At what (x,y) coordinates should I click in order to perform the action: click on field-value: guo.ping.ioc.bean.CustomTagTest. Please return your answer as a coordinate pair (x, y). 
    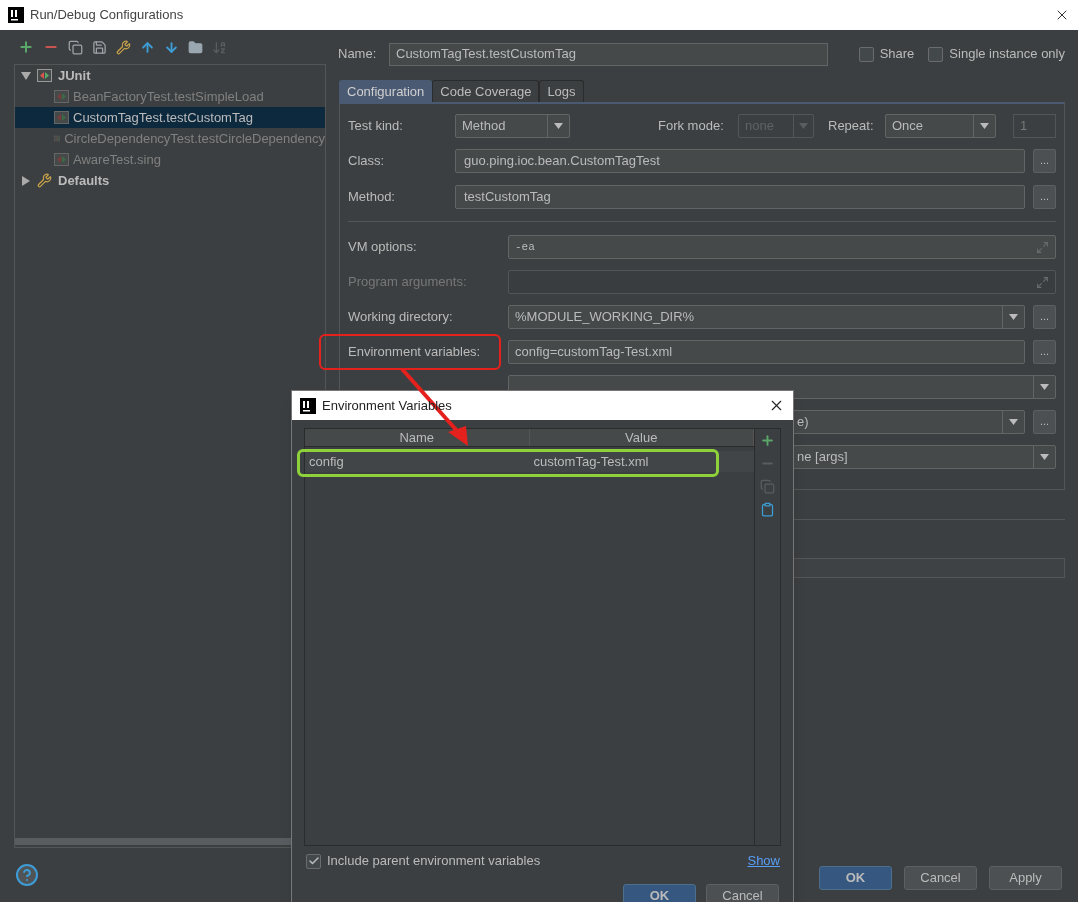
    Looking at the image, I should click on (562, 161).